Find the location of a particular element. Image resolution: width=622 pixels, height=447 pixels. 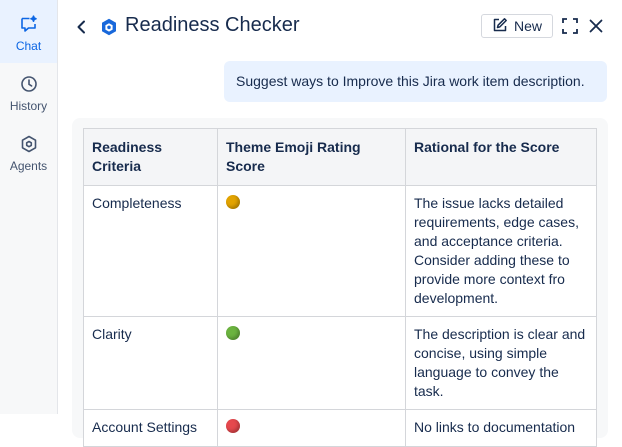

expand-button is located at coordinates (570, 26).